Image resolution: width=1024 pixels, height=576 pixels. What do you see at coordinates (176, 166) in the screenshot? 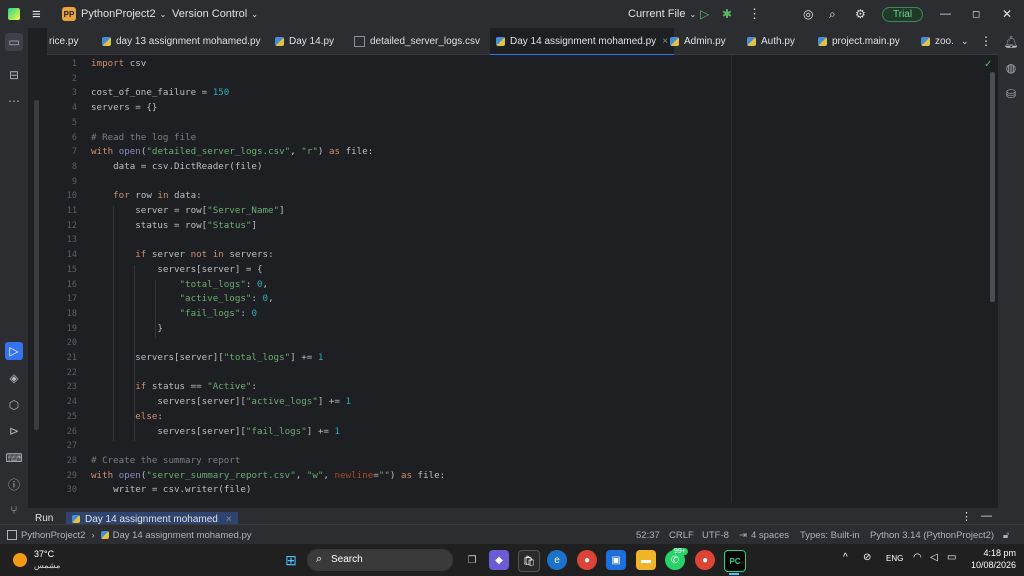
I see `code-line: data = csv.DictReader(file)` at bounding box center [176, 166].